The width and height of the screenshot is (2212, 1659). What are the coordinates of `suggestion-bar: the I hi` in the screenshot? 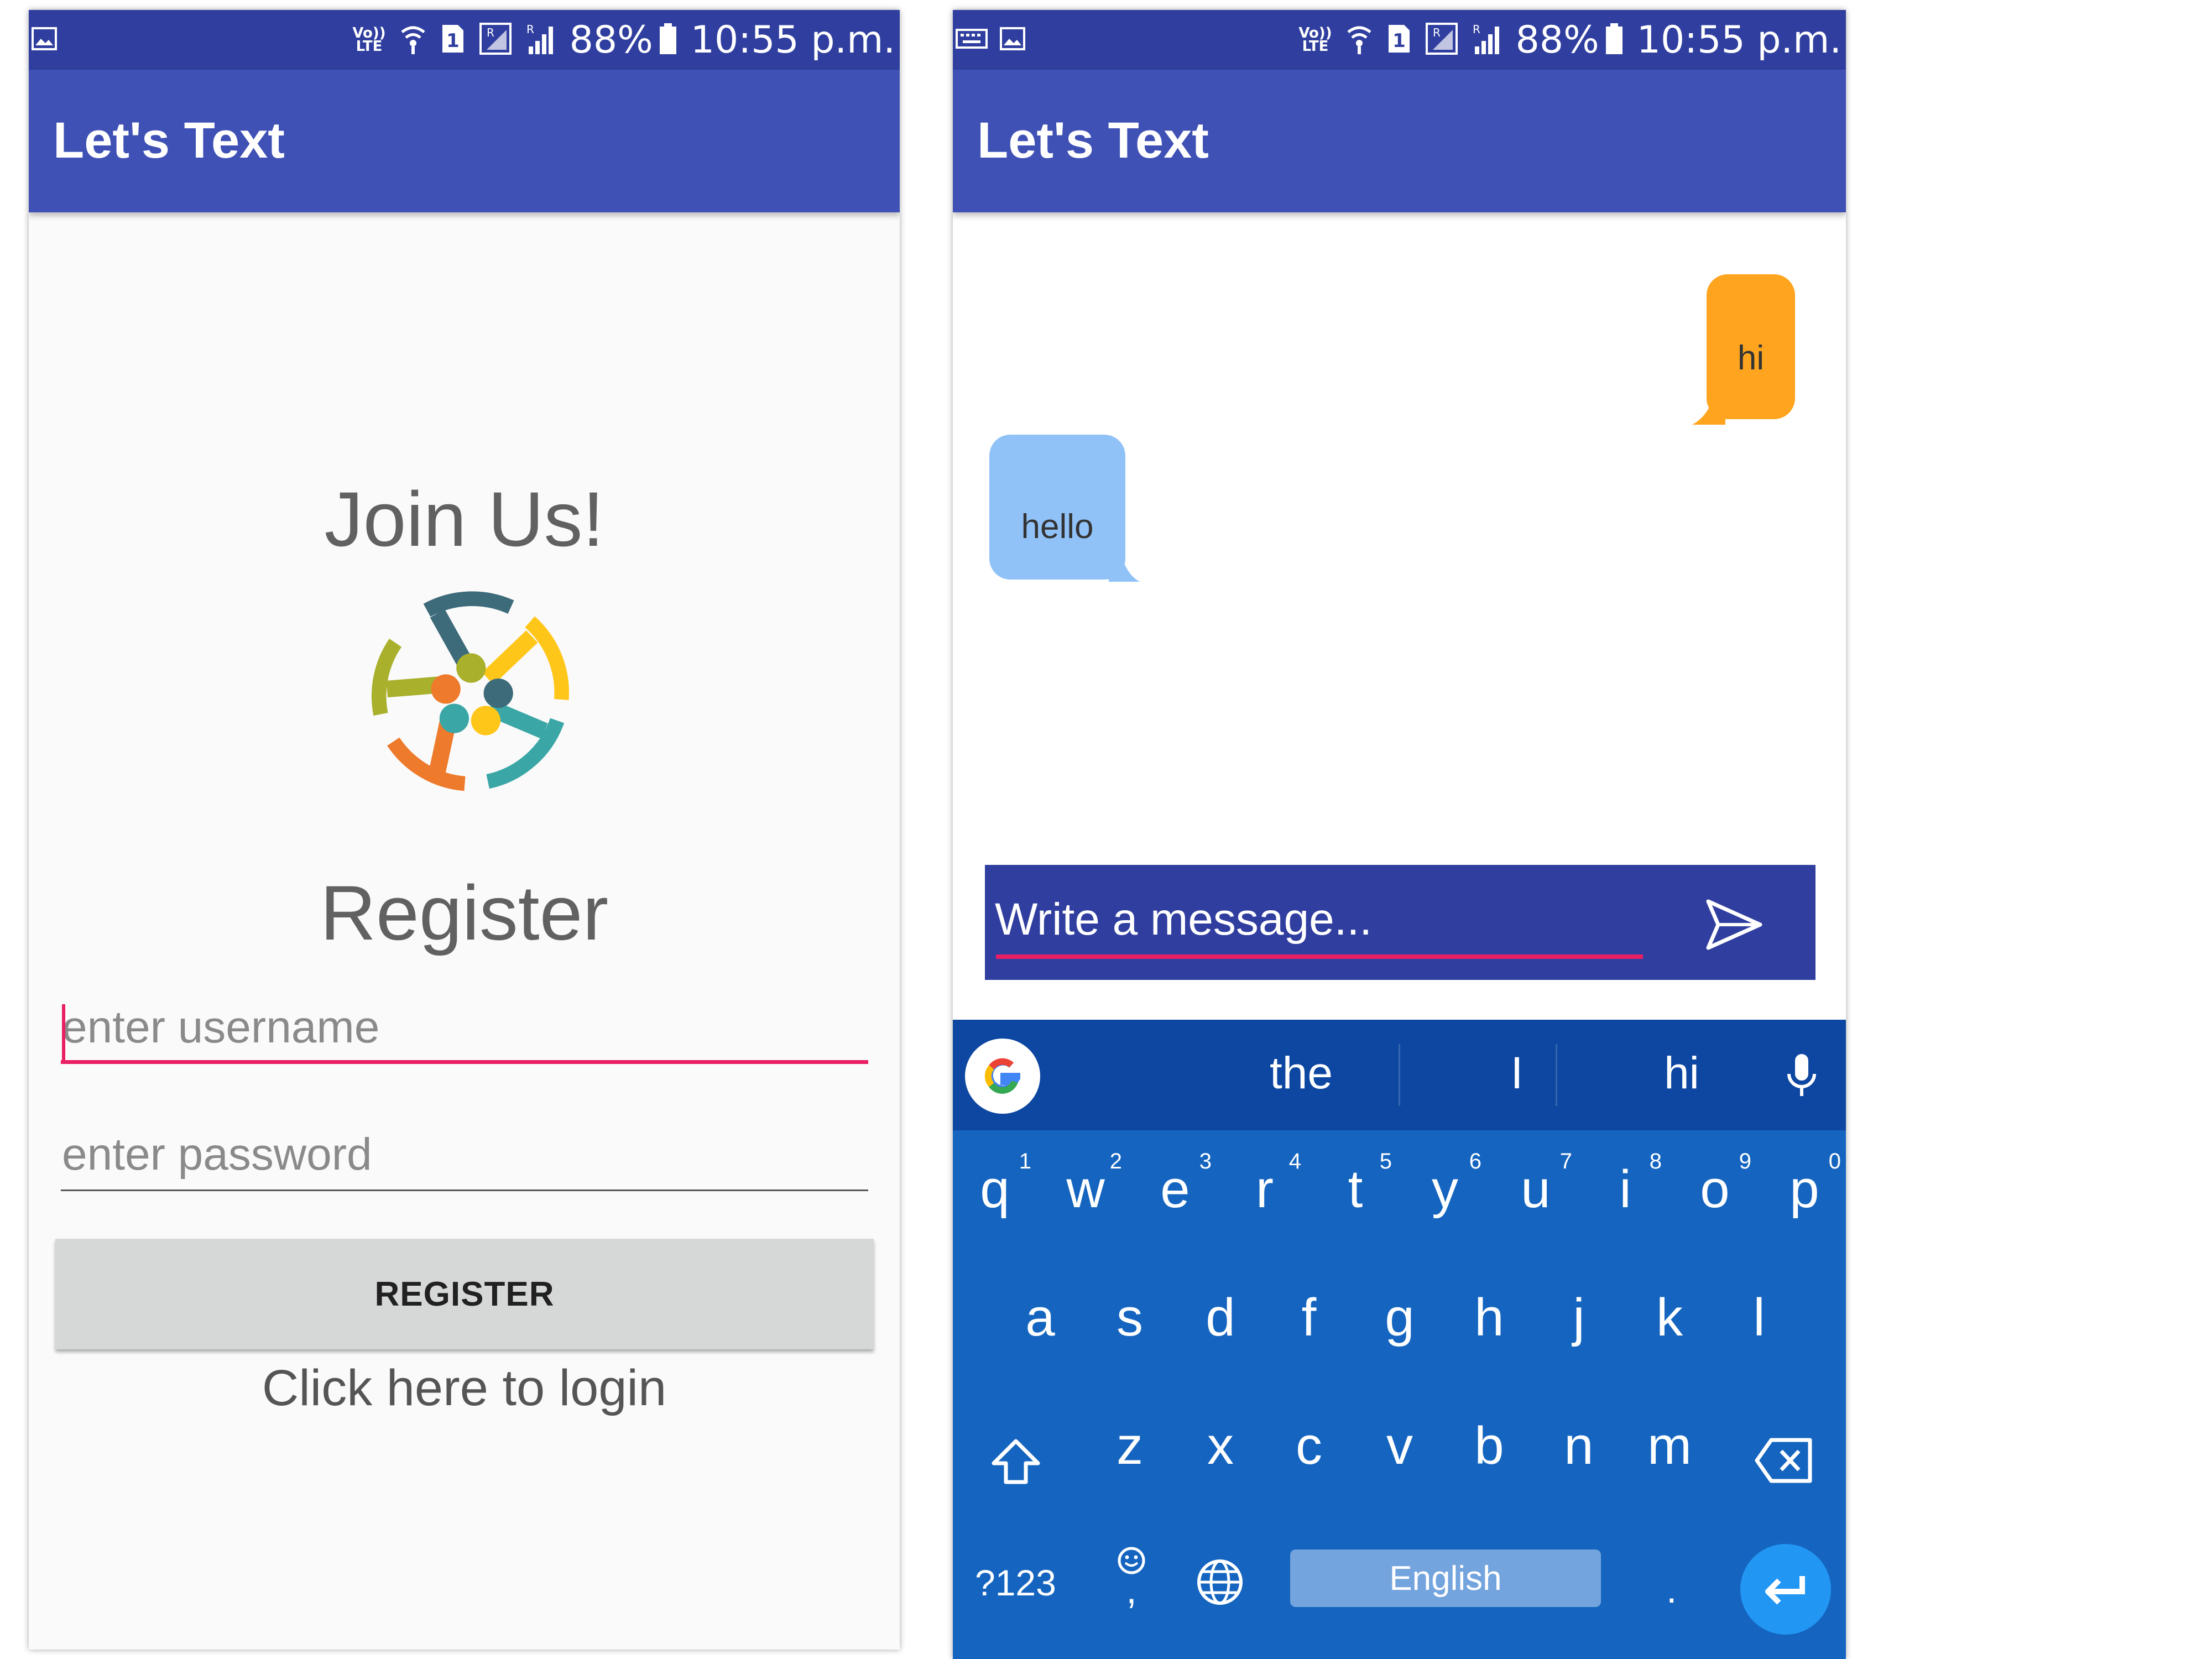 It's located at (1400, 1075).